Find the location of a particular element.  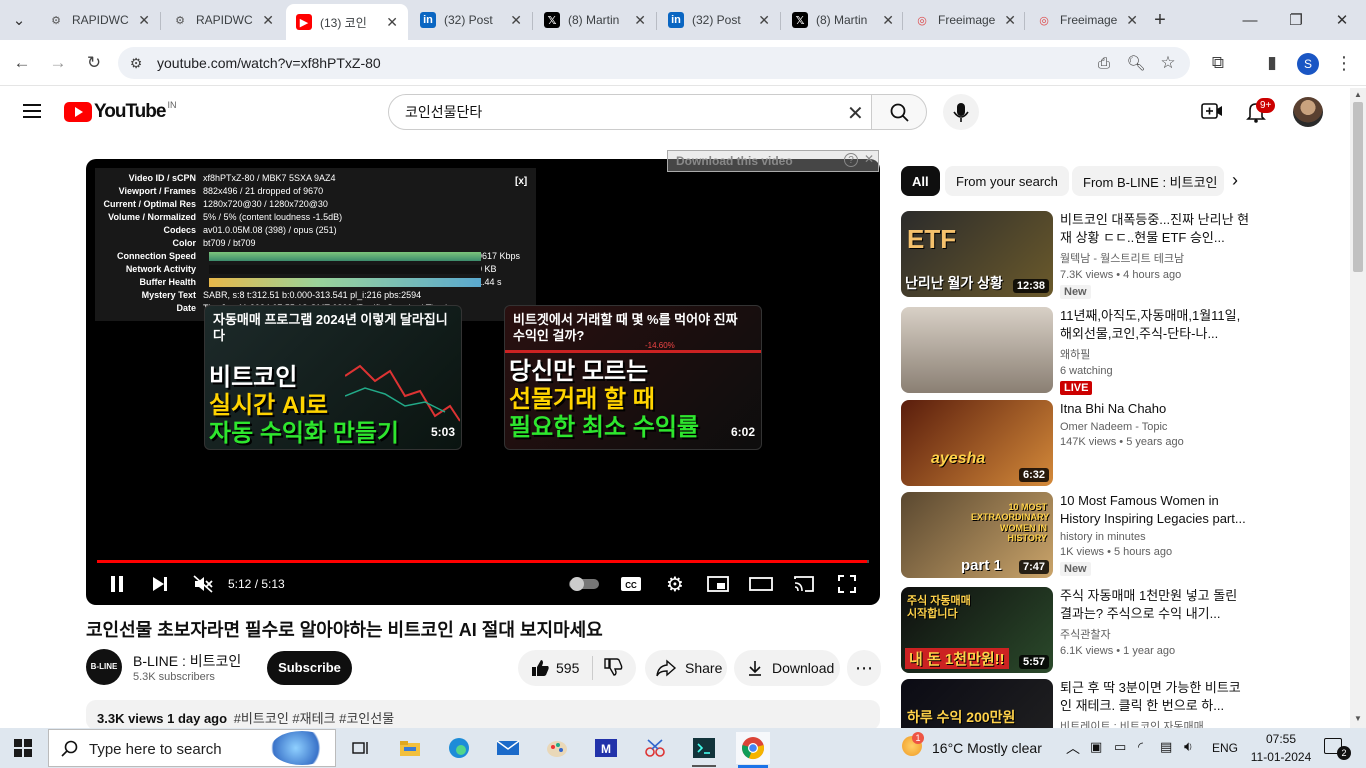

edge-browser-icon is located at coordinates (459, 748).